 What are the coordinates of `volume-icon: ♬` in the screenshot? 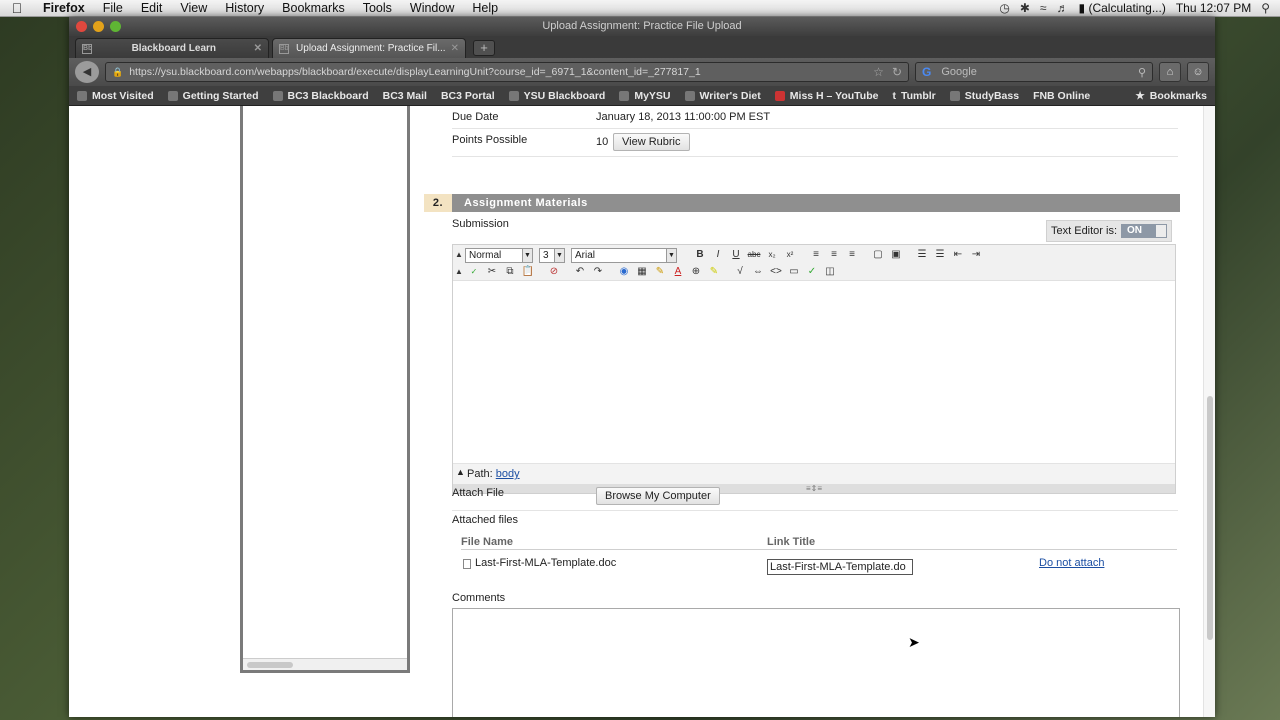 It's located at (1063, 8).